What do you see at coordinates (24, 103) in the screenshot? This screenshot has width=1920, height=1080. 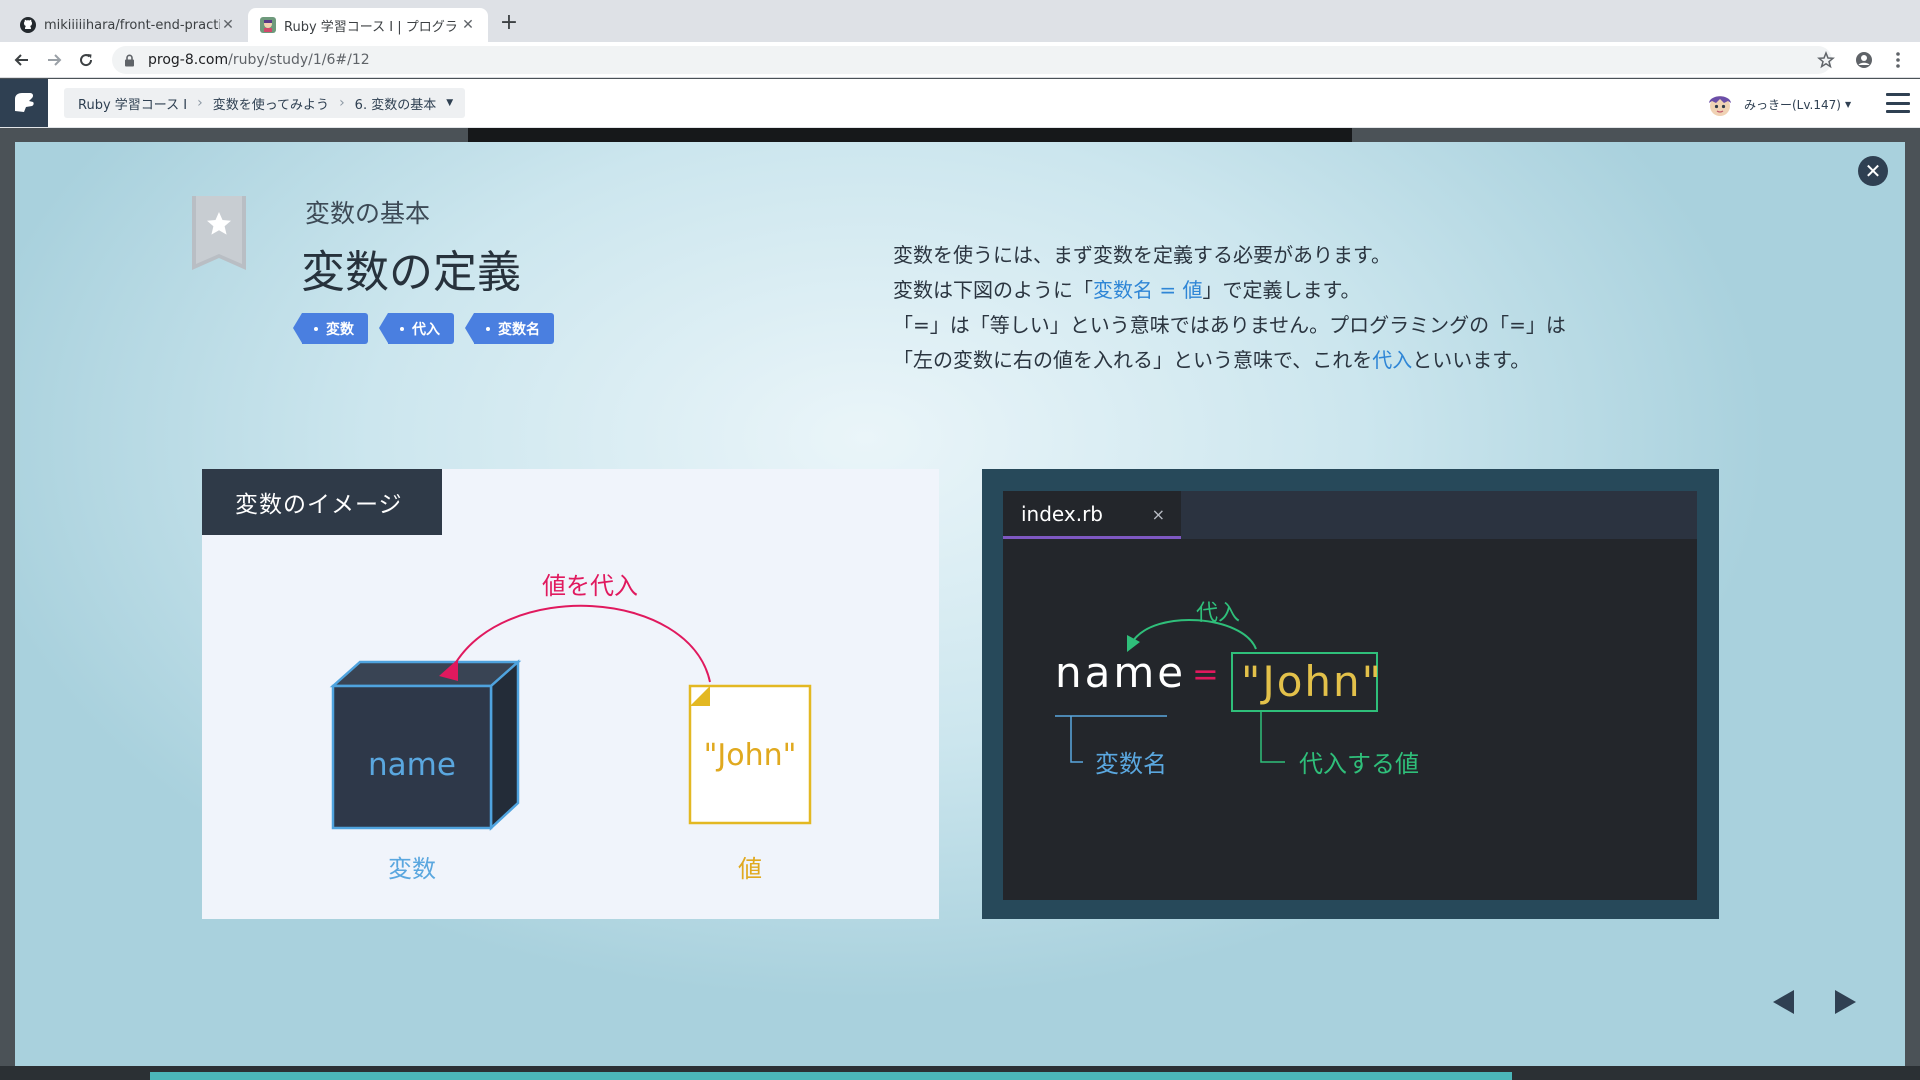 I see `progate-logo-icon` at bounding box center [24, 103].